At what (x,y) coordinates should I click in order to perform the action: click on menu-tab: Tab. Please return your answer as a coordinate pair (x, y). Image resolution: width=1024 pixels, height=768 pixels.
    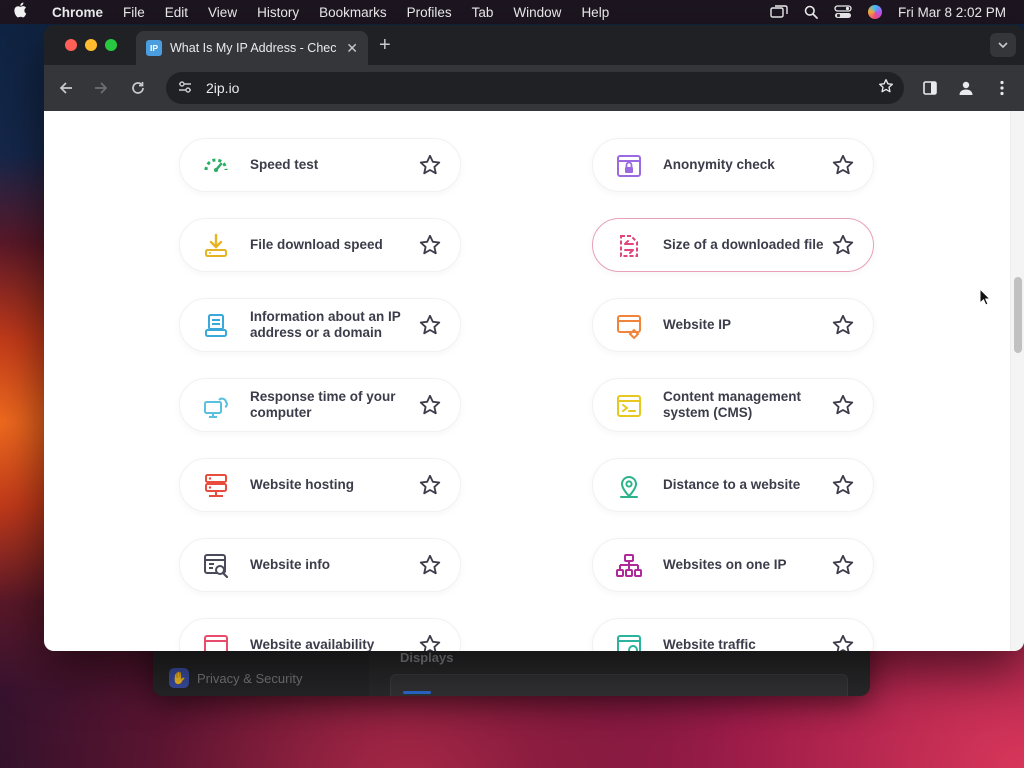
    Looking at the image, I should click on (483, 12).